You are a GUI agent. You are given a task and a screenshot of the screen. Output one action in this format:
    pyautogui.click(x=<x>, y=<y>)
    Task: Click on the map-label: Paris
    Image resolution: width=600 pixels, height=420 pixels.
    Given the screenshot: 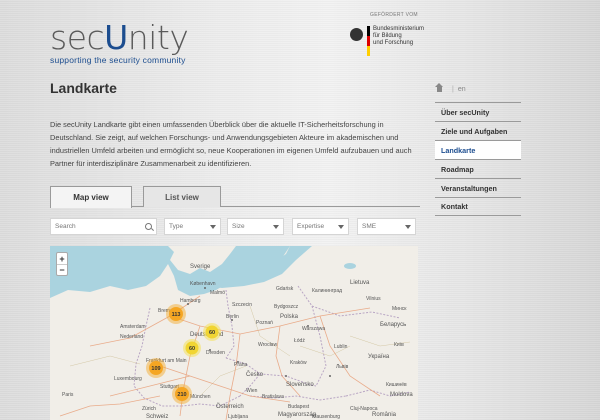 What is the action you would take?
    pyautogui.click(x=68, y=395)
    